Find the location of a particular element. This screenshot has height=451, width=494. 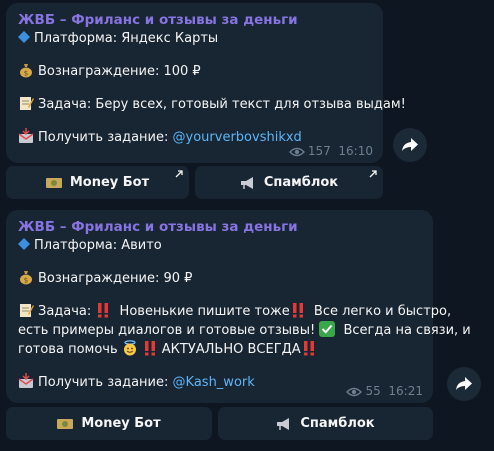

task-label: Задача: is located at coordinates (67, 311).